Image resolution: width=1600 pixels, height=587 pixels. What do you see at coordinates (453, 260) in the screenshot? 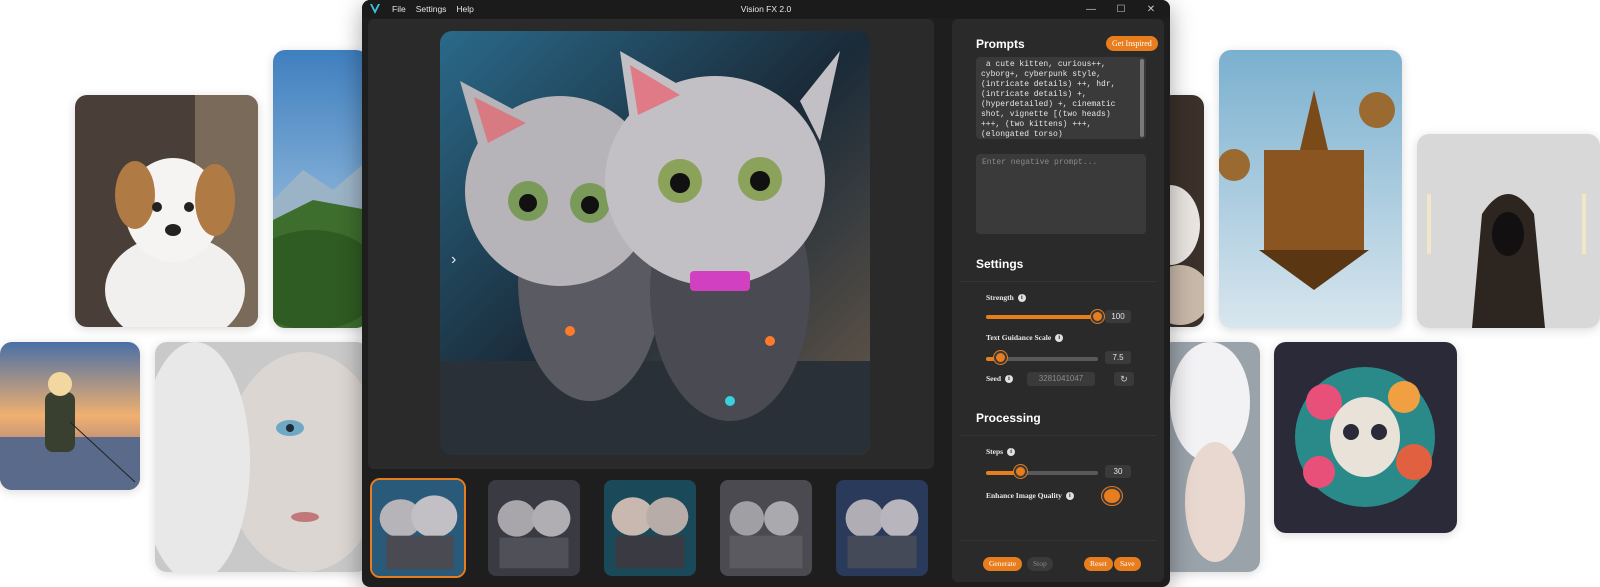
I see `next-image-icon: ›` at bounding box center [453, 260].